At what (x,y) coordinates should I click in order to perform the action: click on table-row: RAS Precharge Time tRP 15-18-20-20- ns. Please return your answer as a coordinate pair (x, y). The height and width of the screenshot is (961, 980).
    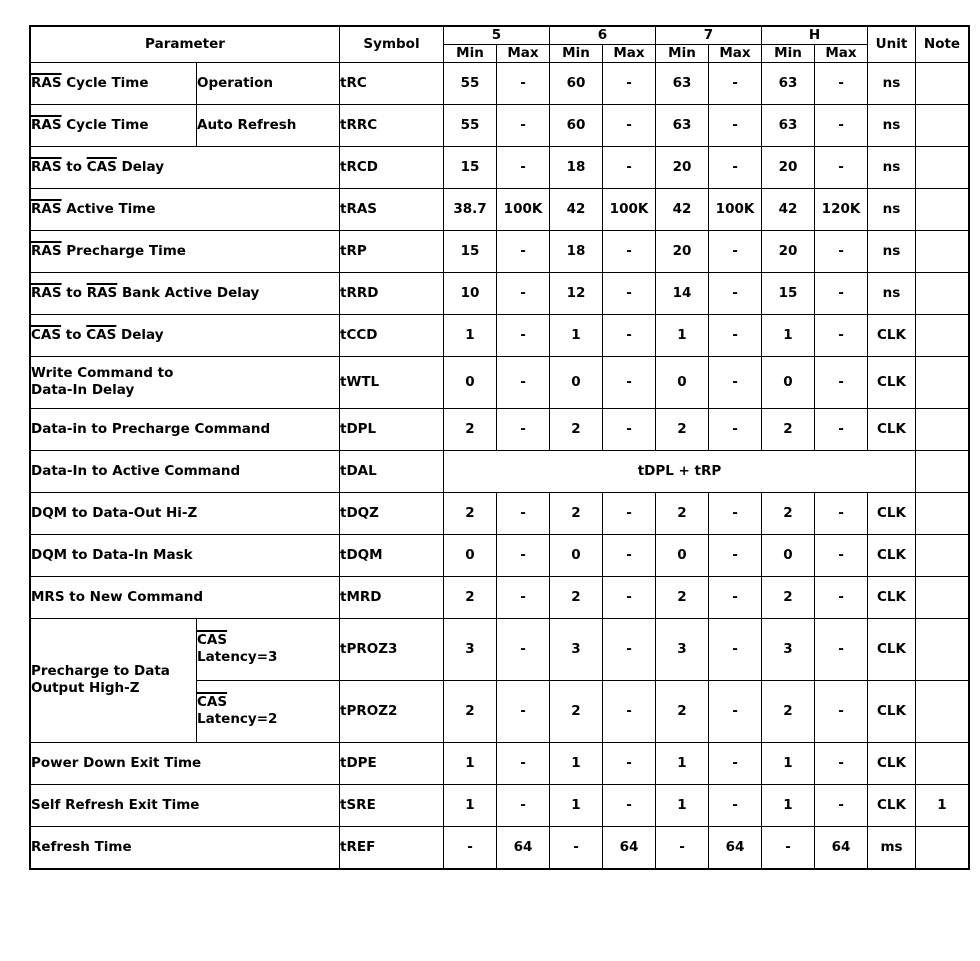
    Looking at the image, I should click on (499, 251).